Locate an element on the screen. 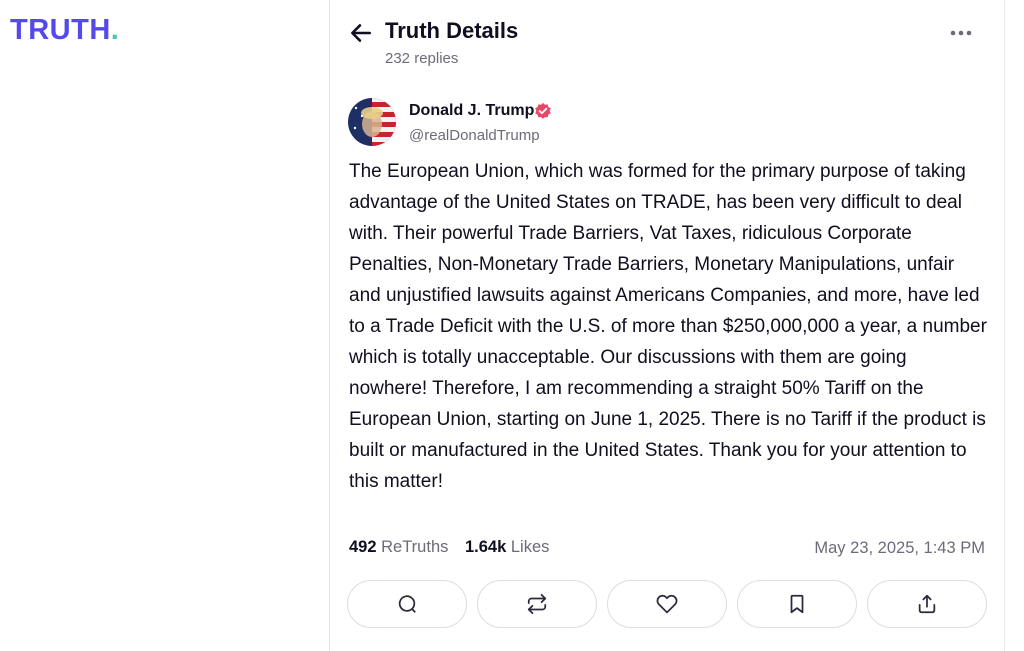 The height and width of the screenshot is (651, 1024). share-icon is located at coordinates (927, 604).